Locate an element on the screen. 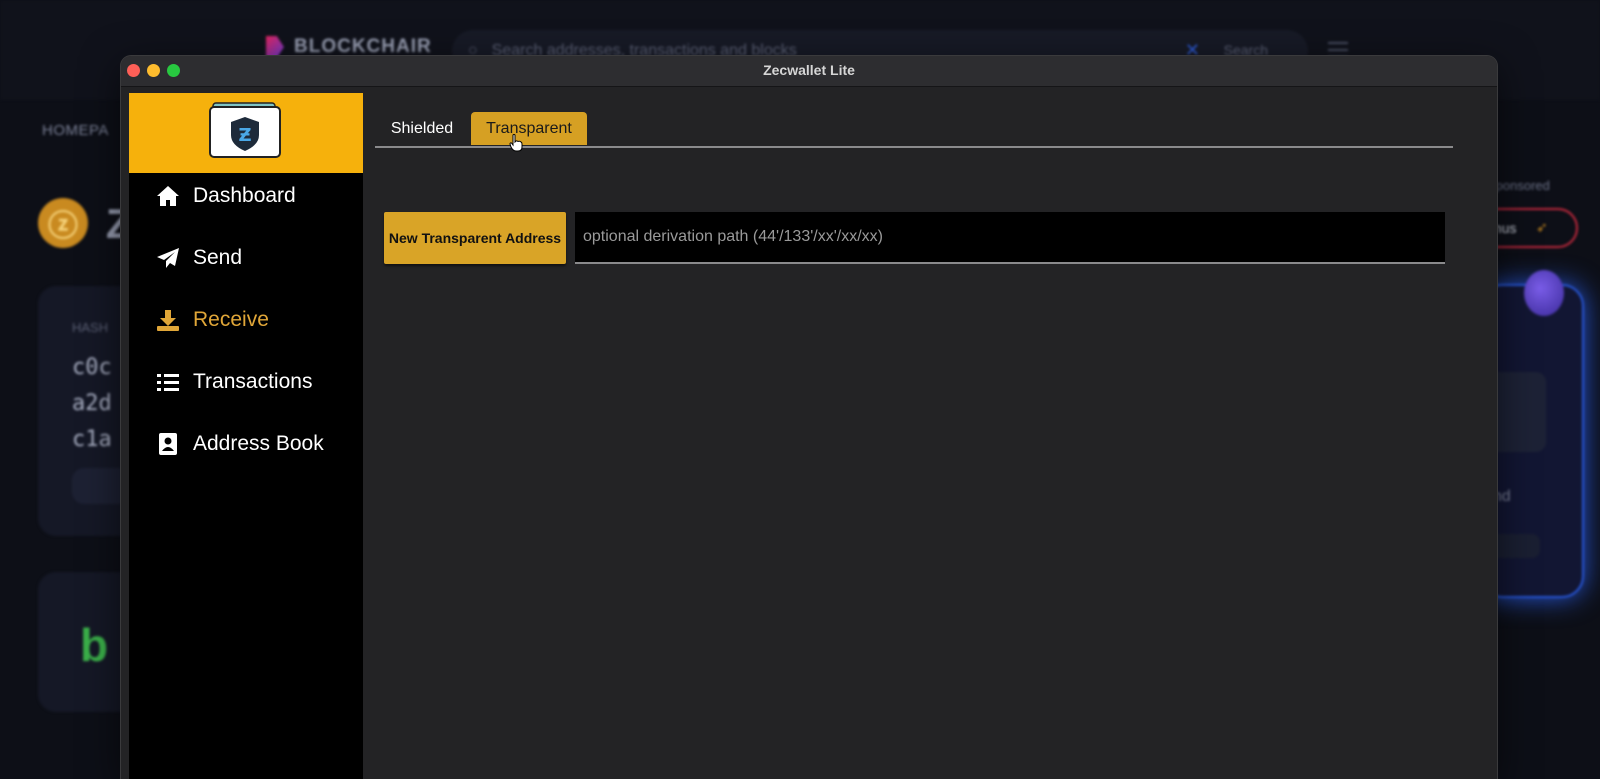  sidebar-item-send: Send is located at coordinates (198, 258).